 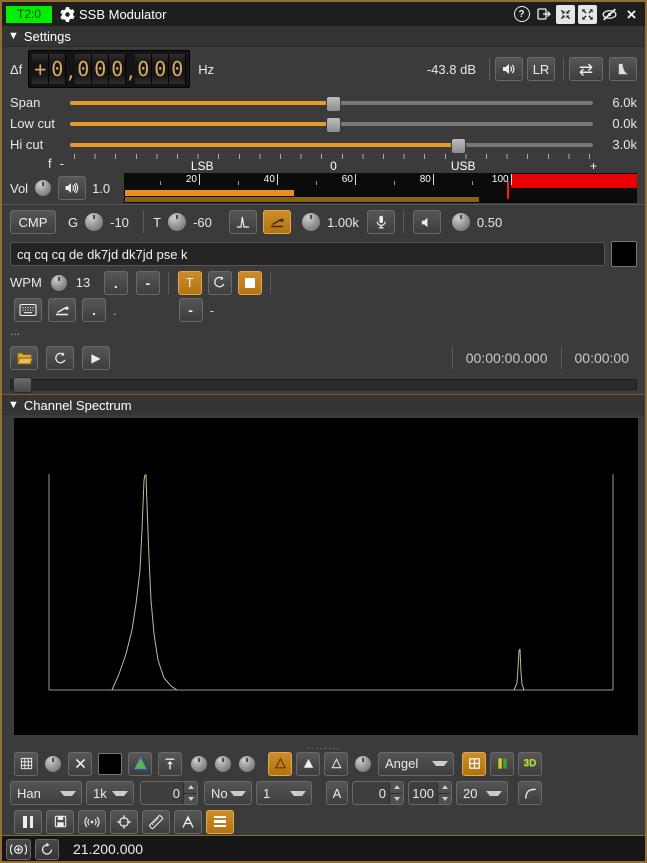 What do you see at coordinates (249, 282) in the screenshot?
I see `stop-button` at bounding box center [249, 282].